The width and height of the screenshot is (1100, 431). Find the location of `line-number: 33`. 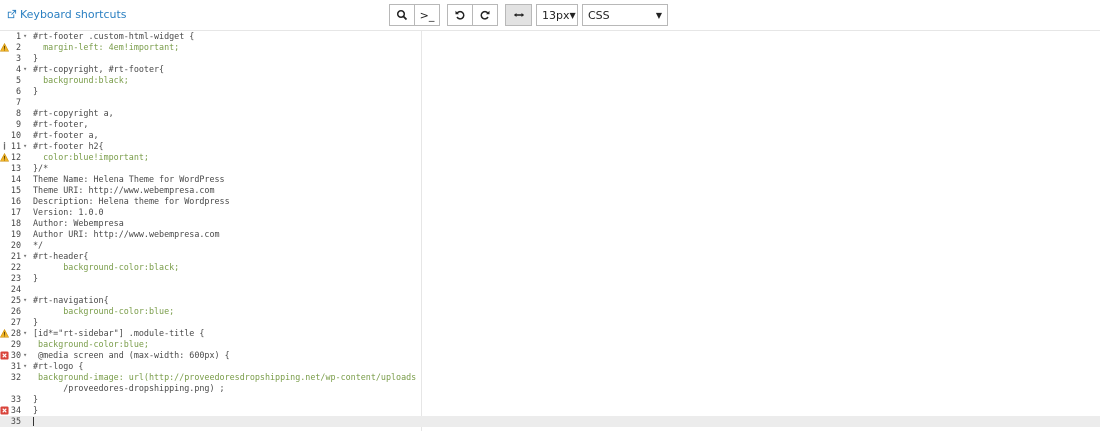

line-number: 33 is located at coordinates (15, 399).